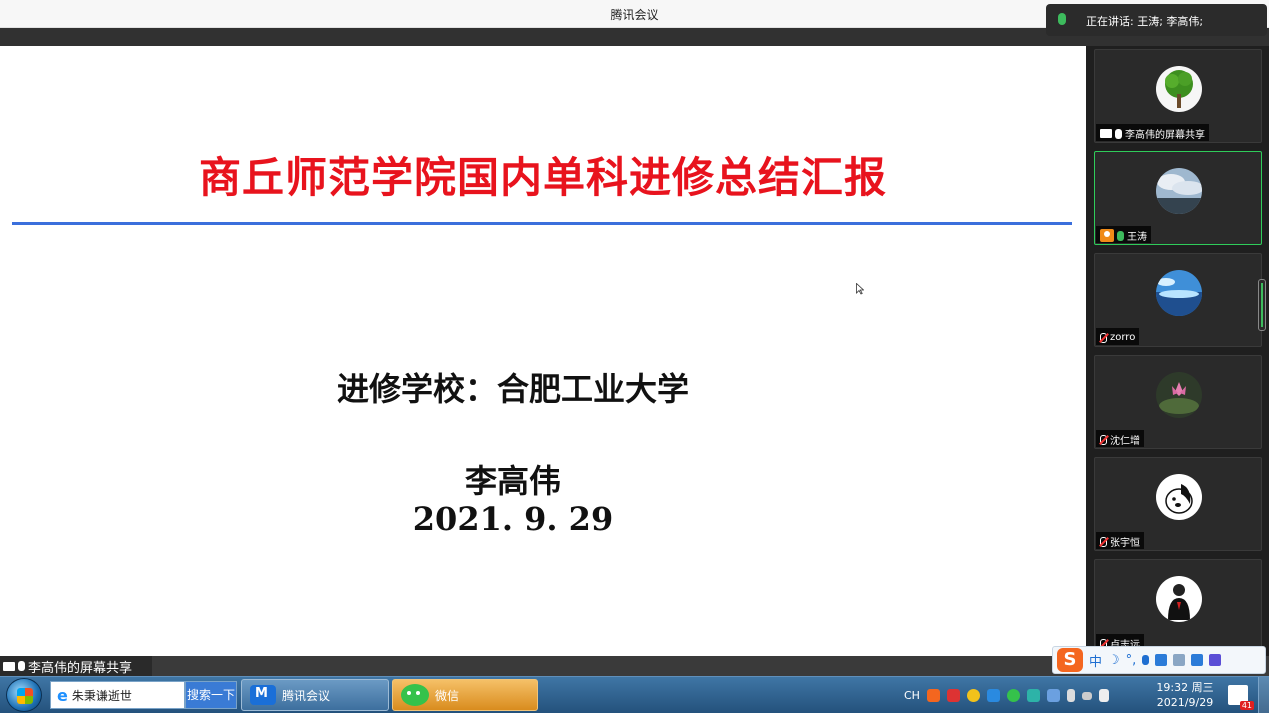 Image resolution: width=1269 pixels, height=713 pixels. I want to click on participant-tile: 王涛, so click(1178, 198).